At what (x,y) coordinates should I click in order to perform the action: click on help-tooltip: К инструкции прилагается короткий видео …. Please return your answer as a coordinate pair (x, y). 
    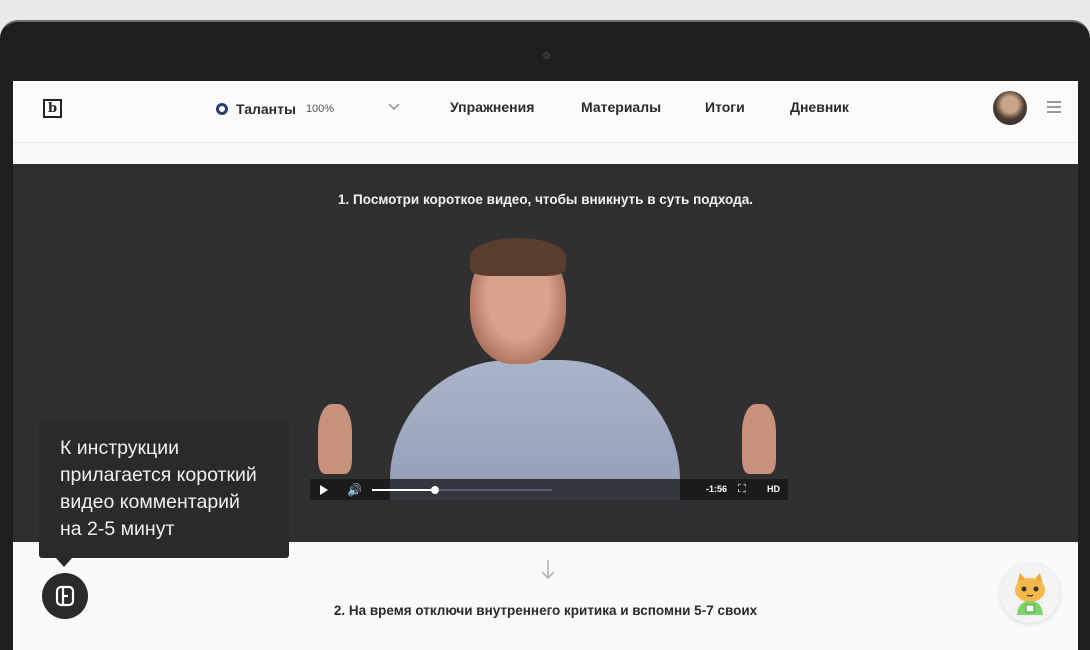
    Looking at the image, I should click on (164, 488).